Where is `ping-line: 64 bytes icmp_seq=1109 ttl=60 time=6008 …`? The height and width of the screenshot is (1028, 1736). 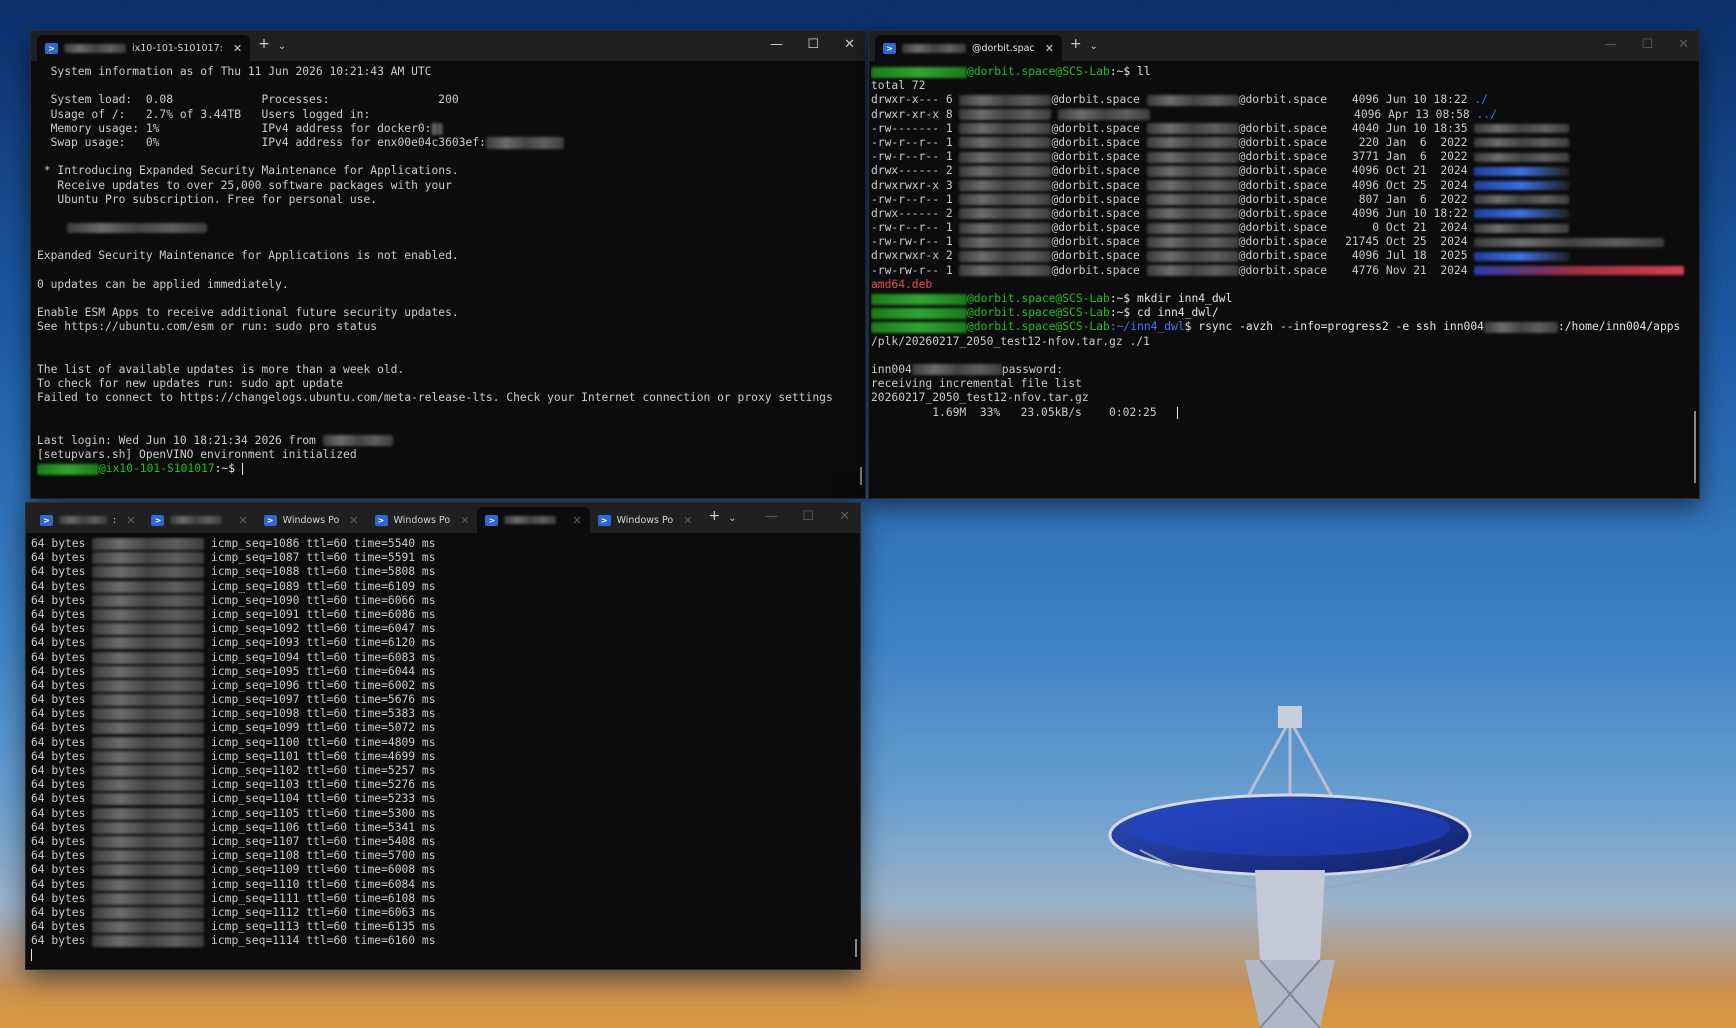
ping-line: 64 bytes icmp_seq=1109 ttl=60 time=6008 … is located at coordinates (233, 870).